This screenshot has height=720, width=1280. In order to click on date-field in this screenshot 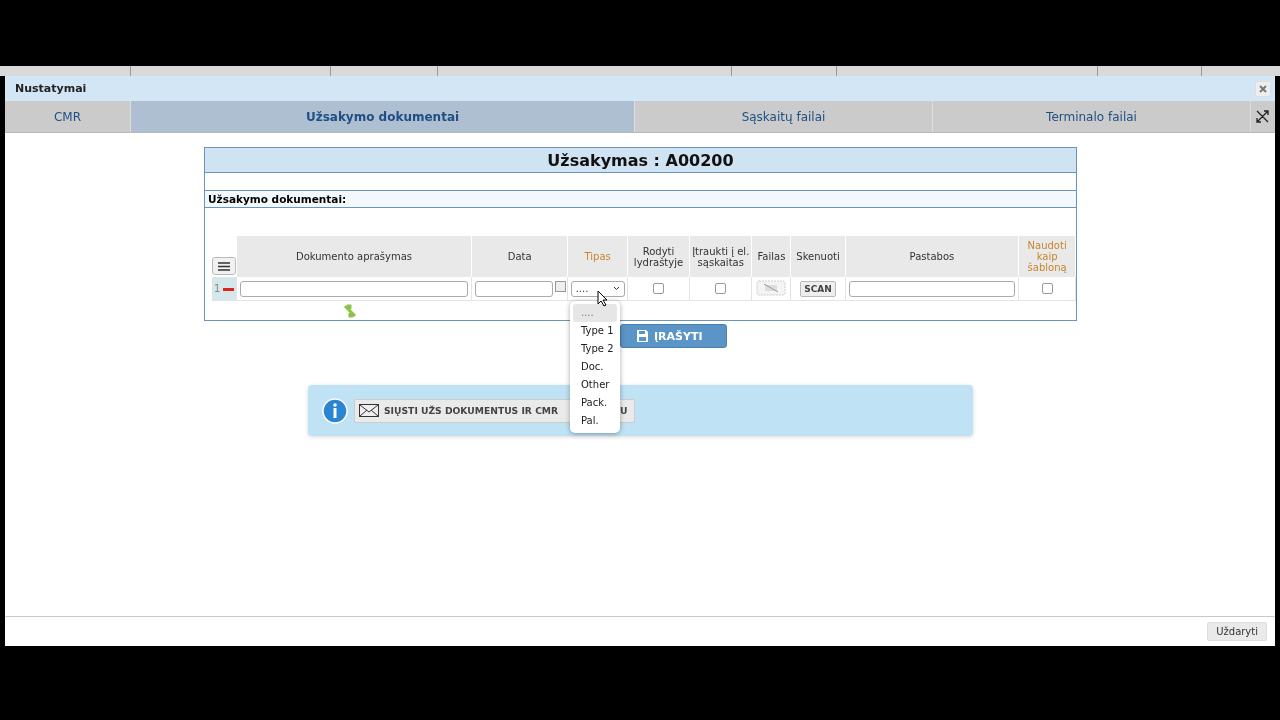, I will do `click(514, 288)`.